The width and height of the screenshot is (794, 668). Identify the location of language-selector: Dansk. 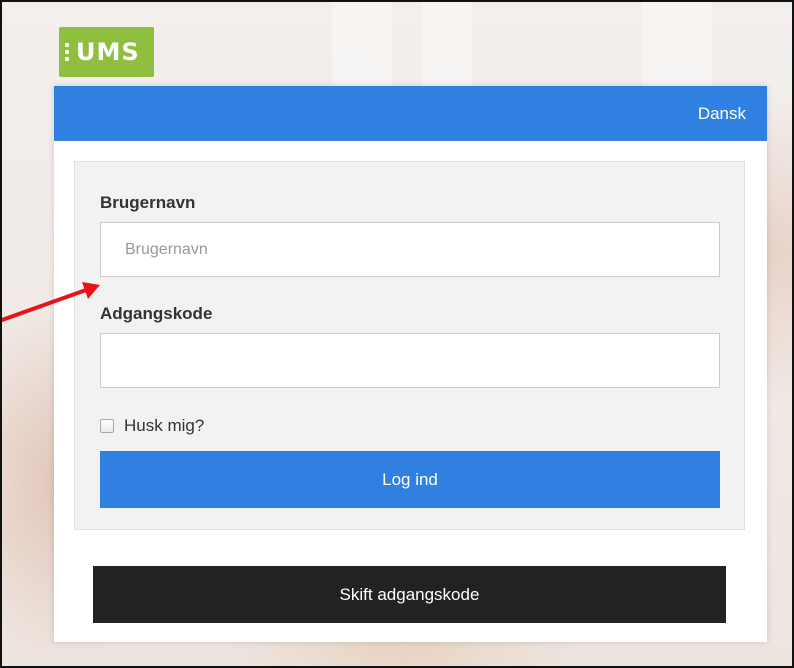
(722, 114).